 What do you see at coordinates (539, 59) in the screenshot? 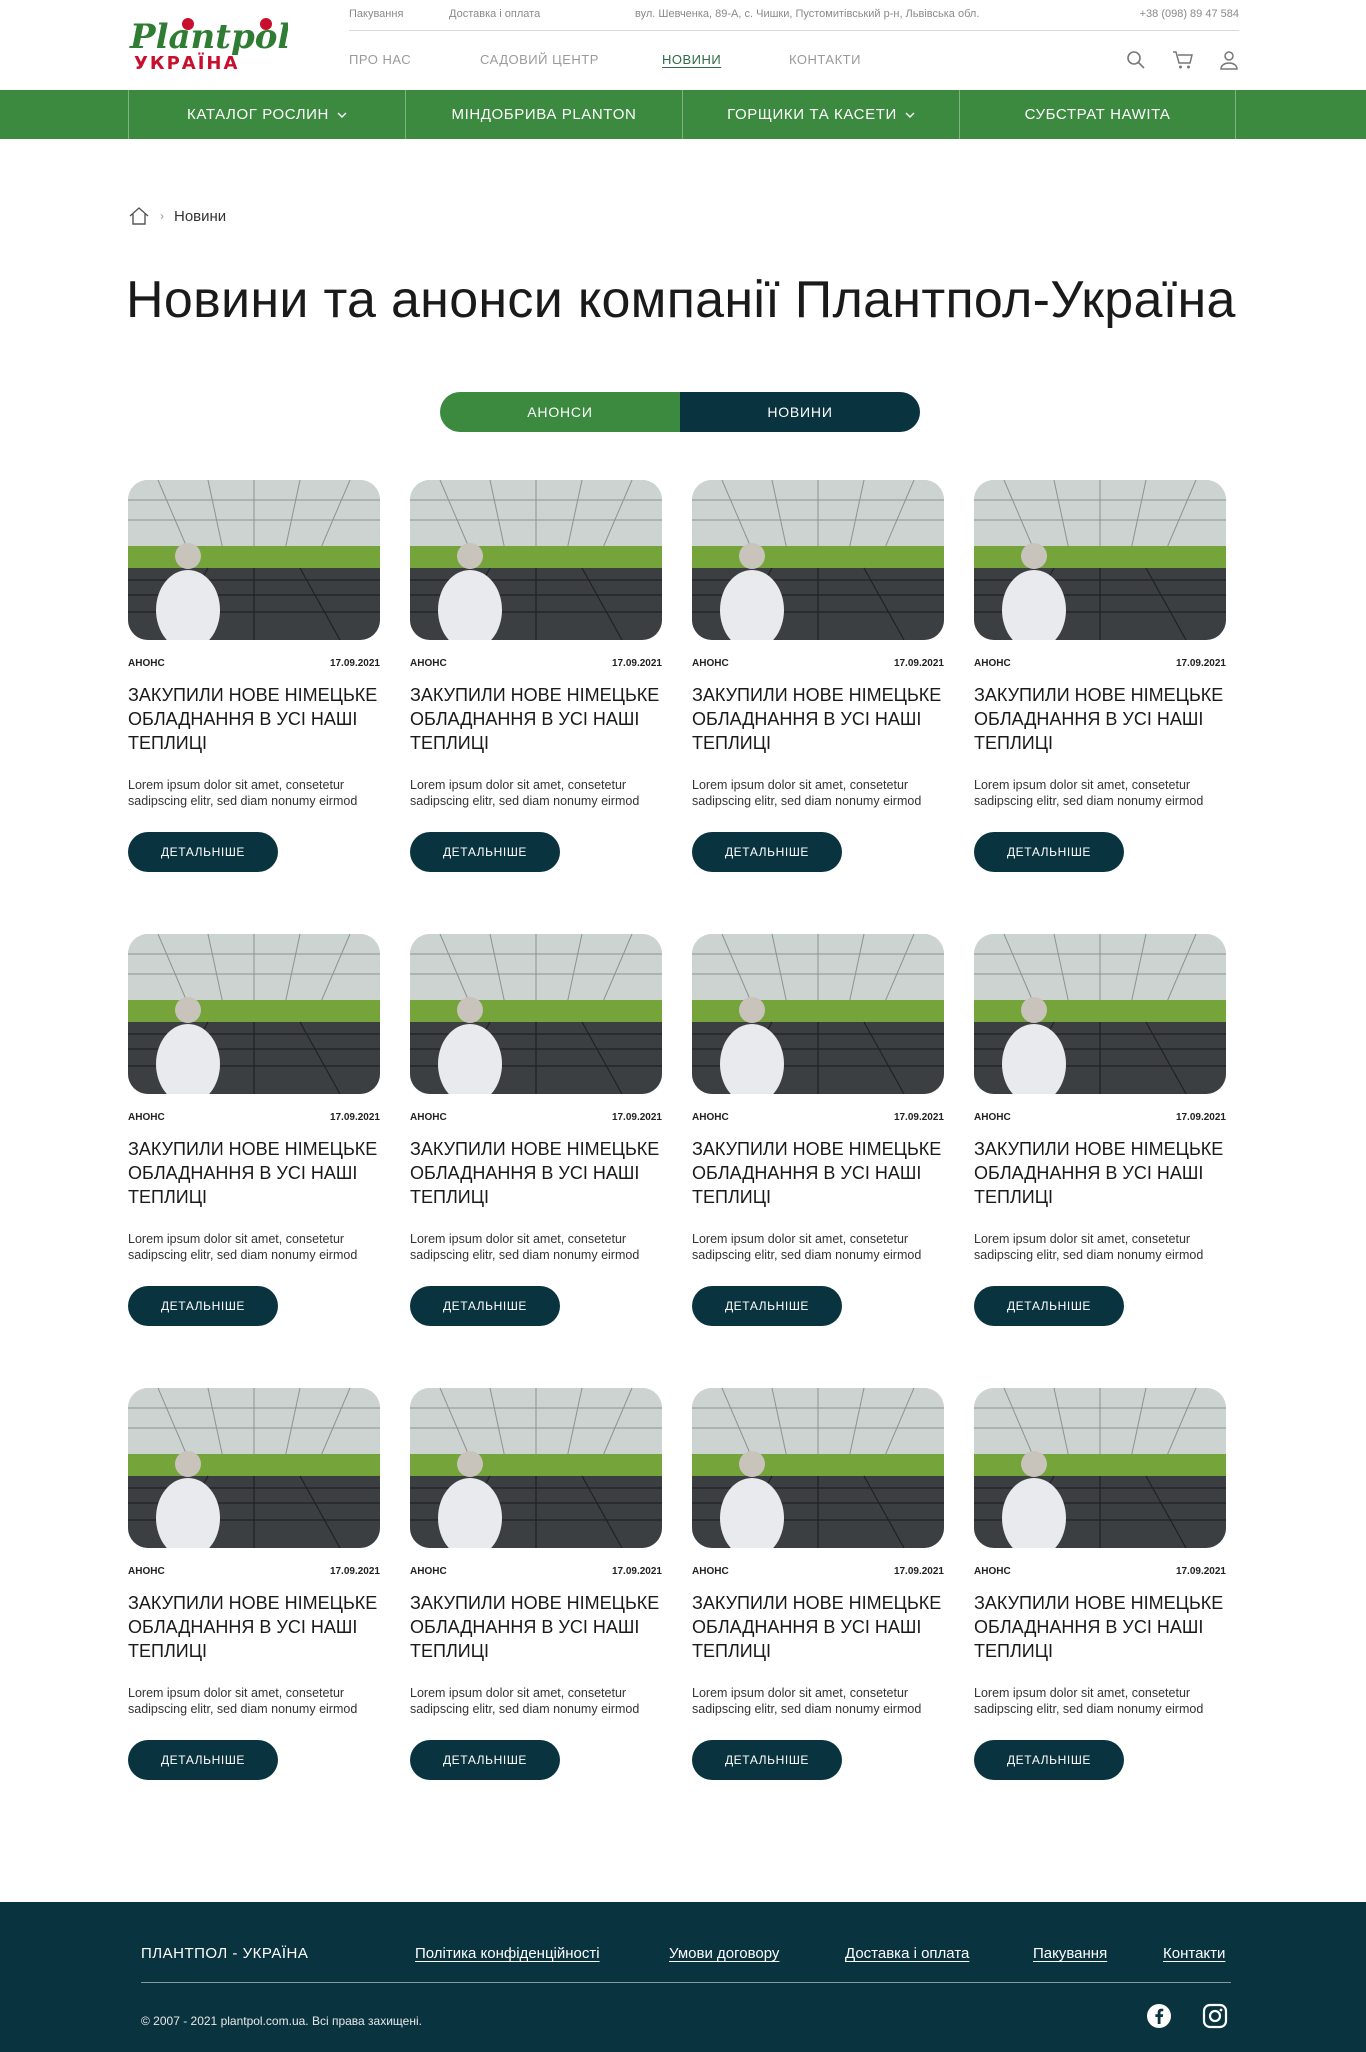
I see `nav-garden-center: САДОВИЙ ЦЕНТР` at bounding box center [539, 59].